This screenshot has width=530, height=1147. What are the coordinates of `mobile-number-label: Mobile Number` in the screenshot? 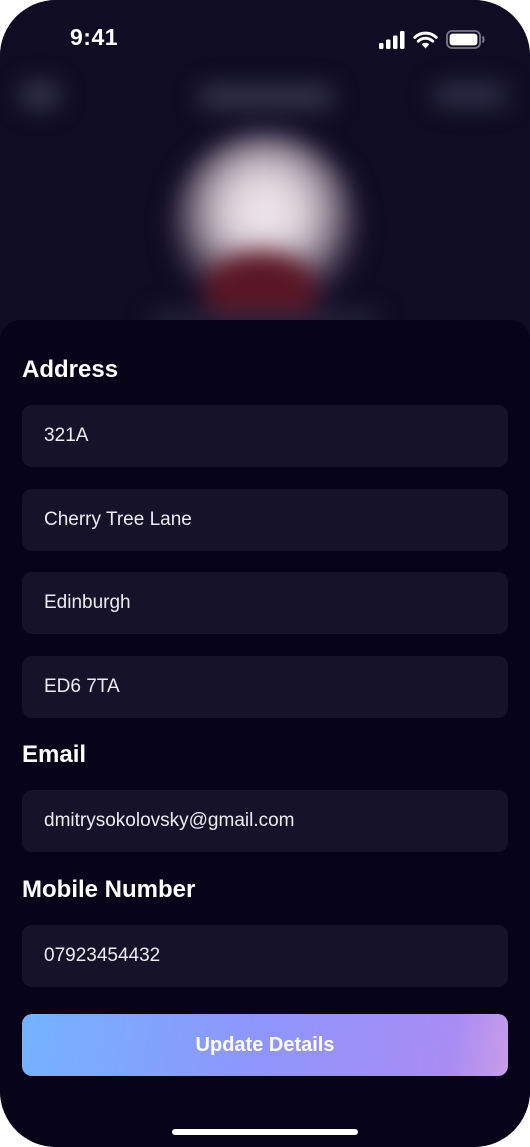 It's located at (109, 889).